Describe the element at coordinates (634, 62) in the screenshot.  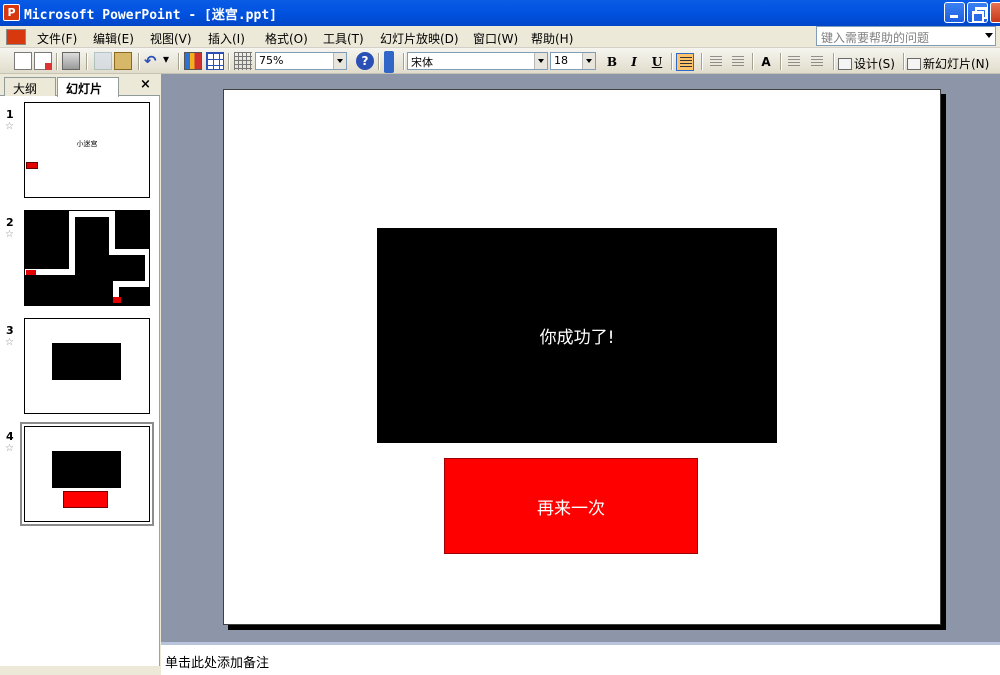
I see `italic-button: I` at that location.